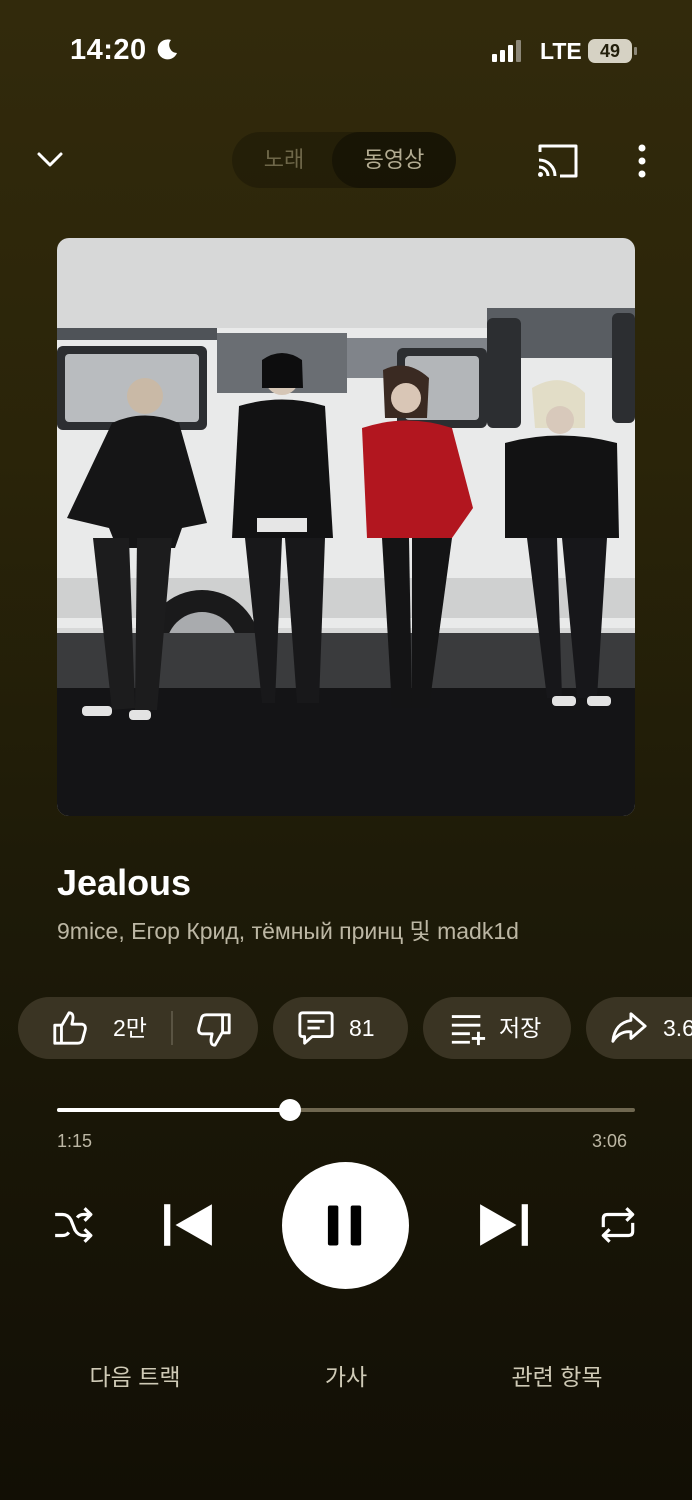 The image size is (692, 1500). What do you see at coordinates (288, 929) in the screenshot?
I see `track-artists: 9mice, Егор Крид, тёмный принц 및 madk1d` at bounding box center [288, 929].